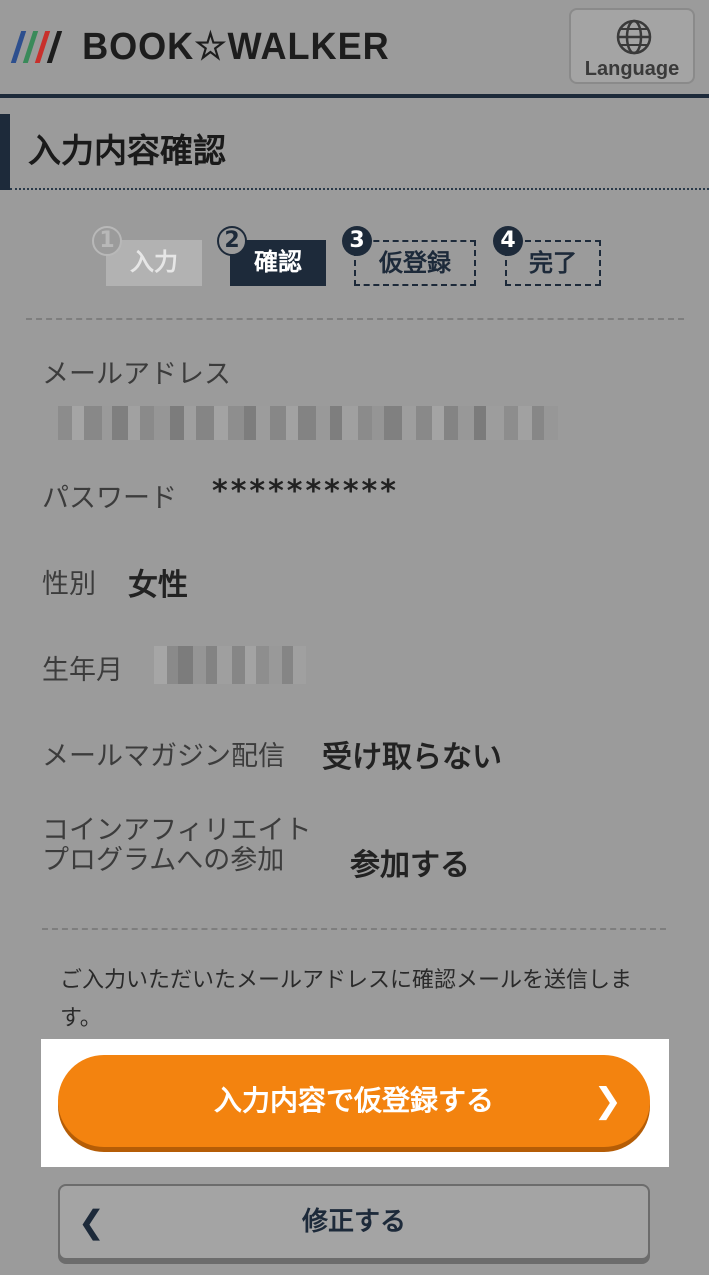 The width and height of the screenshot is (709, 1275). I want to click on step-provisional: 仮登録, so click(415, 263).